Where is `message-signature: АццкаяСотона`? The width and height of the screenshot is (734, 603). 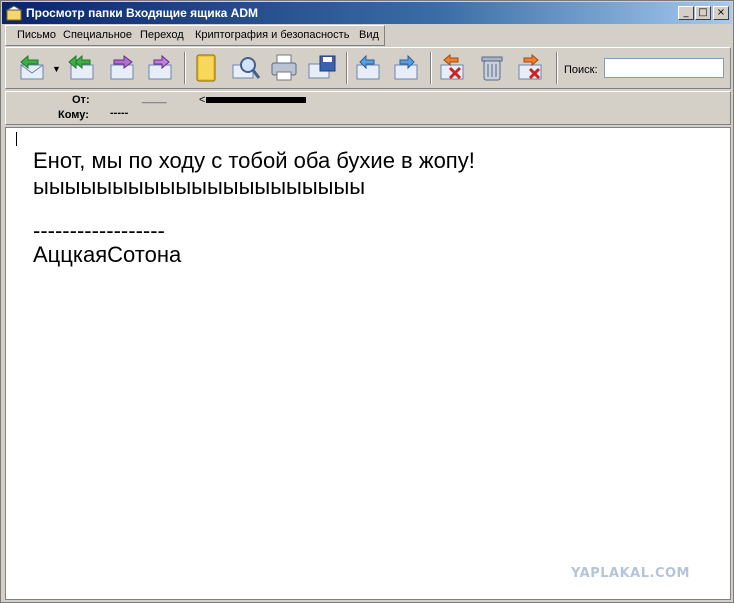
message-signature: АццкаяСотона is located at coordinates (107, 254).